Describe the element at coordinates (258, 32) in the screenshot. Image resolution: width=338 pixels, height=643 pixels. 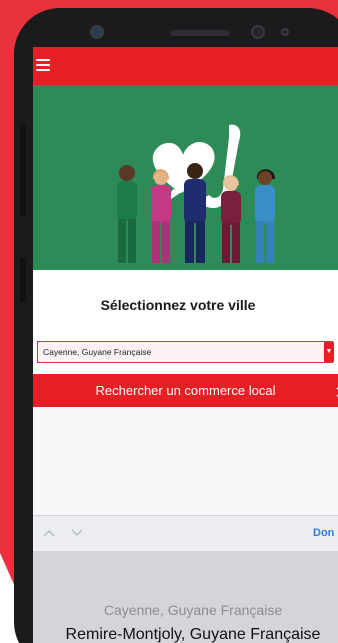
I see `sensor` at that location.